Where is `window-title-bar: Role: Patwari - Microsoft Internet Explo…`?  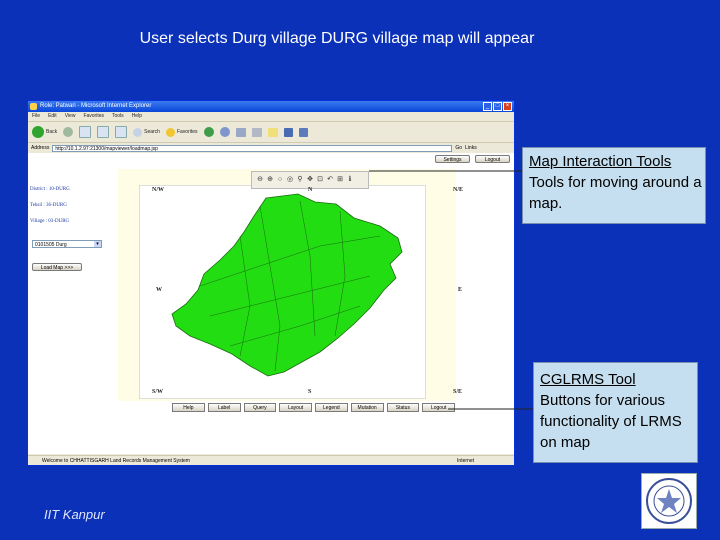 window-title-bar: Role: Patwari - Microsoft Internet Explo… is located at coordinates (271, 106).